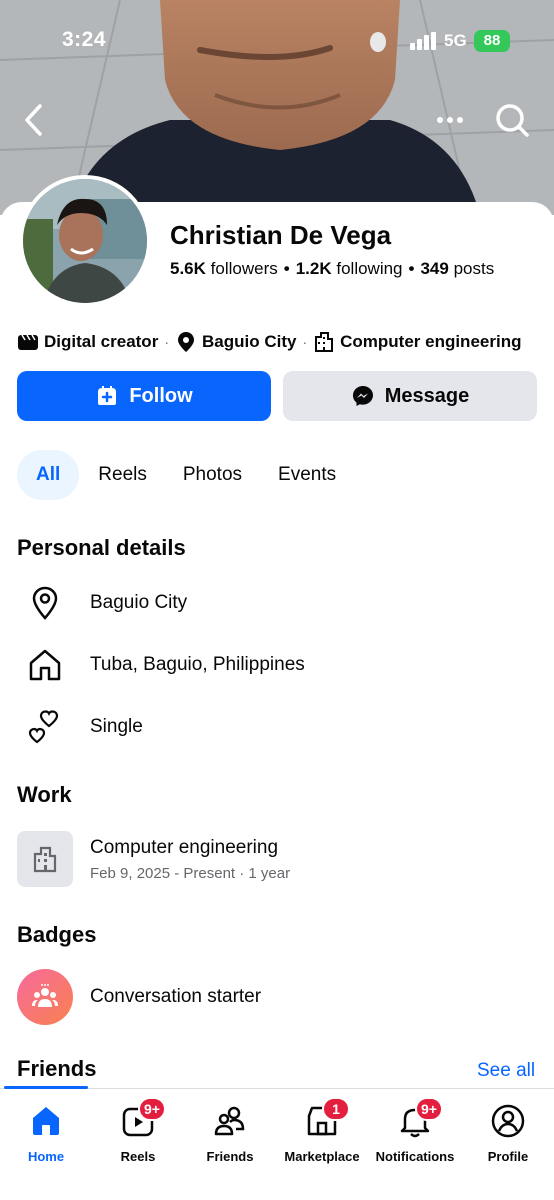 This screenshot has width=554, height=1200. What do you see at coordinates (249, 342) in the screenshot?
I see `intro-location: Baguio City` at bounding box center [249, 342].